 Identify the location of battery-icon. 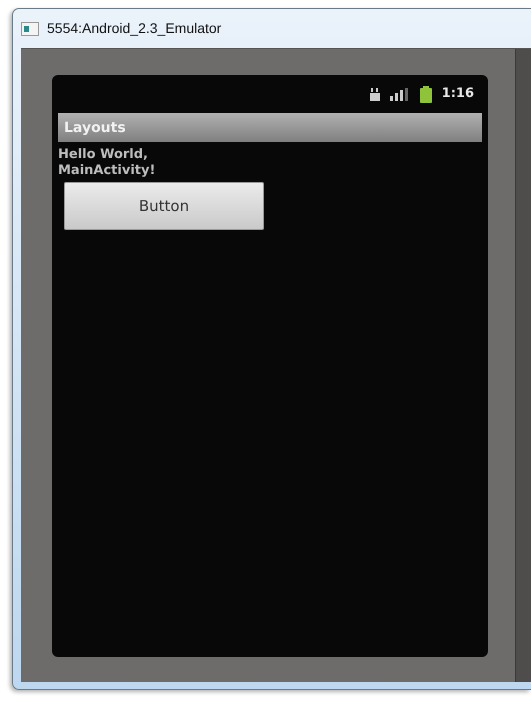
(426, 94).